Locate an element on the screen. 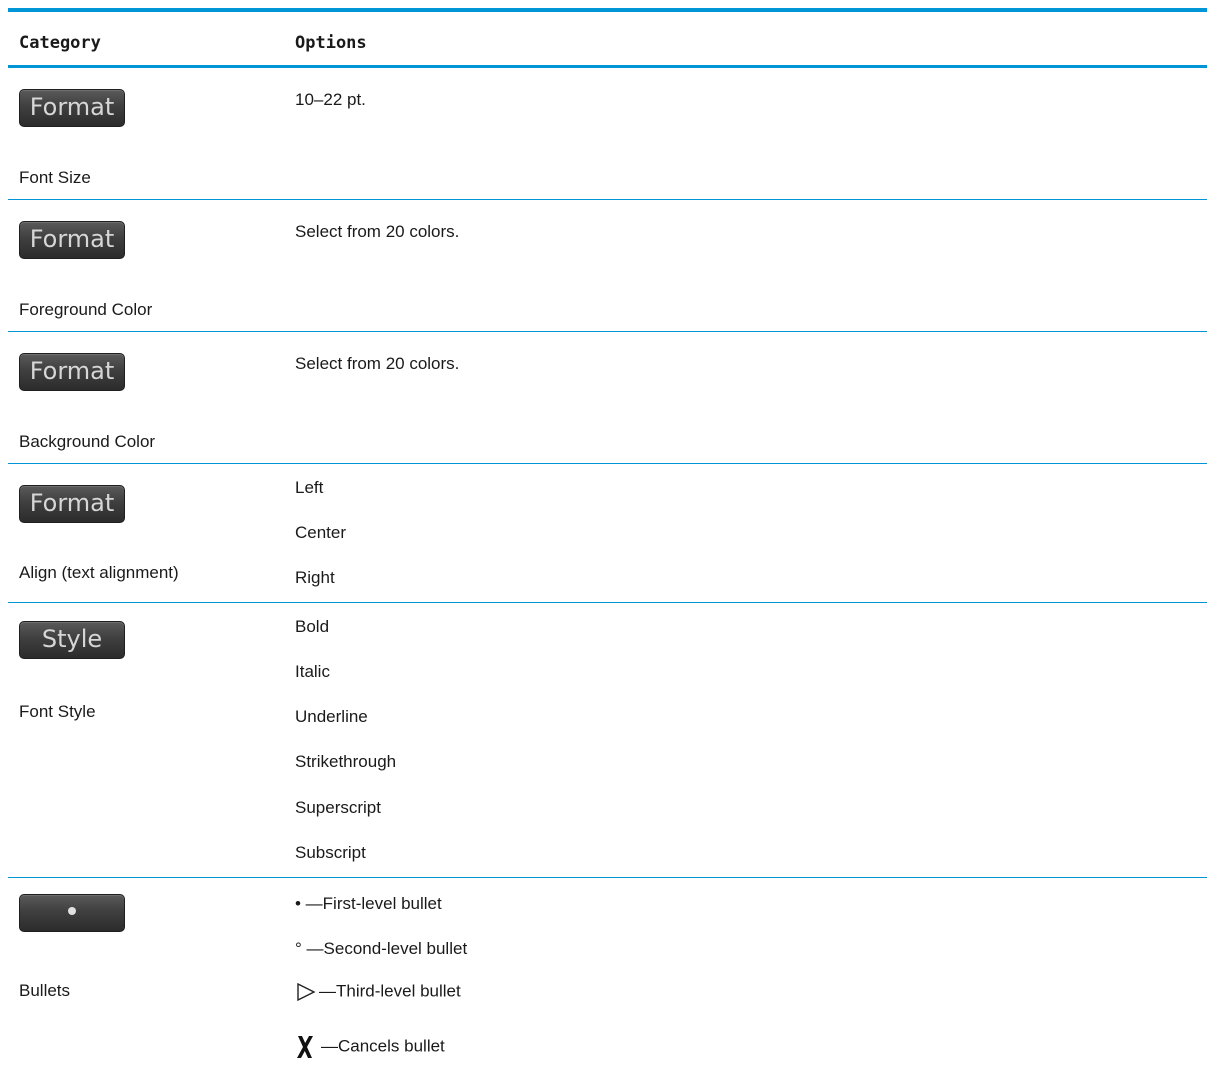  table-header: Category Options is located at coordinates (607, 40).